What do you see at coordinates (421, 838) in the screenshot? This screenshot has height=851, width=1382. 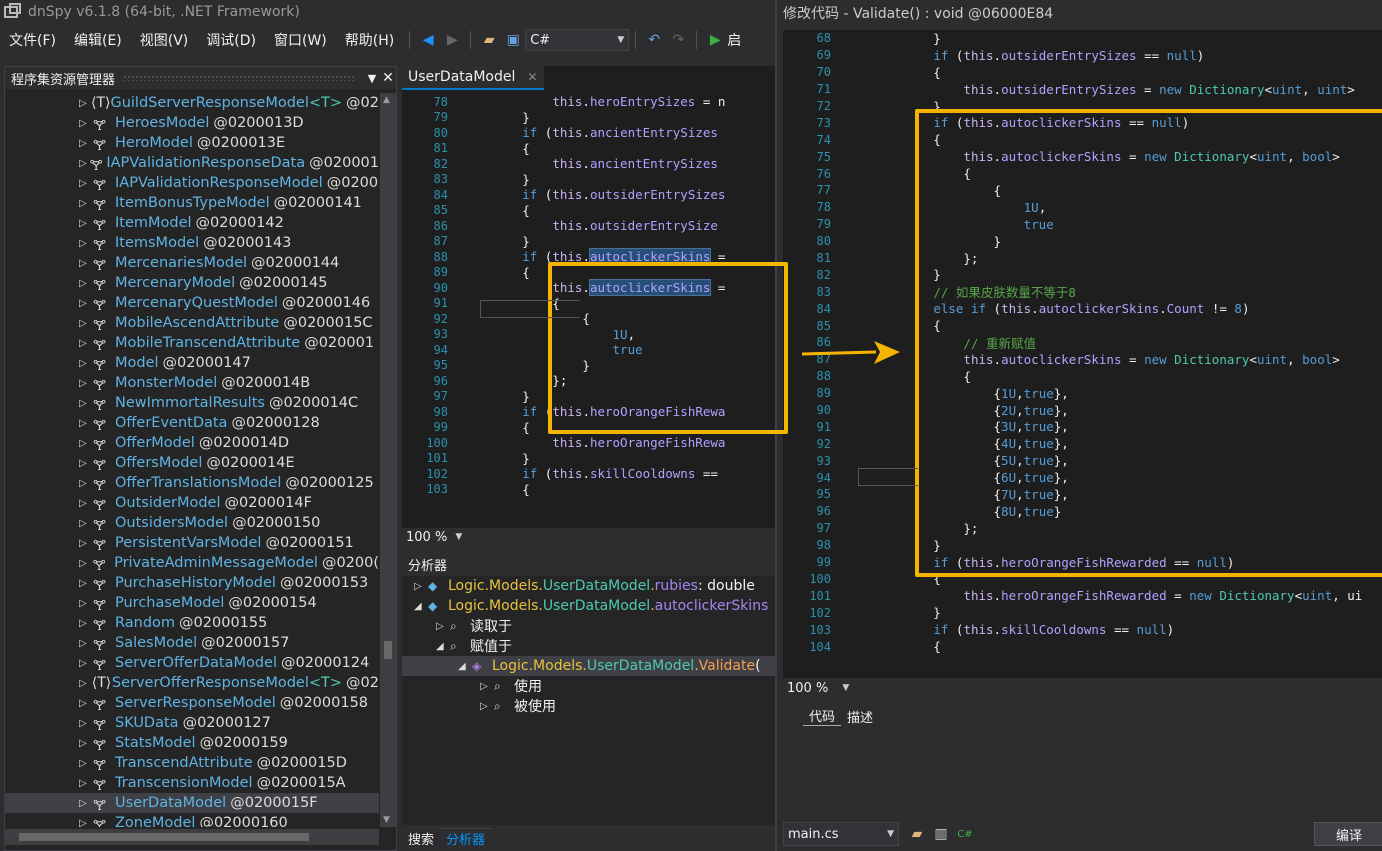 I see `tab-search: 搜索` at bounding box center [421, 838].